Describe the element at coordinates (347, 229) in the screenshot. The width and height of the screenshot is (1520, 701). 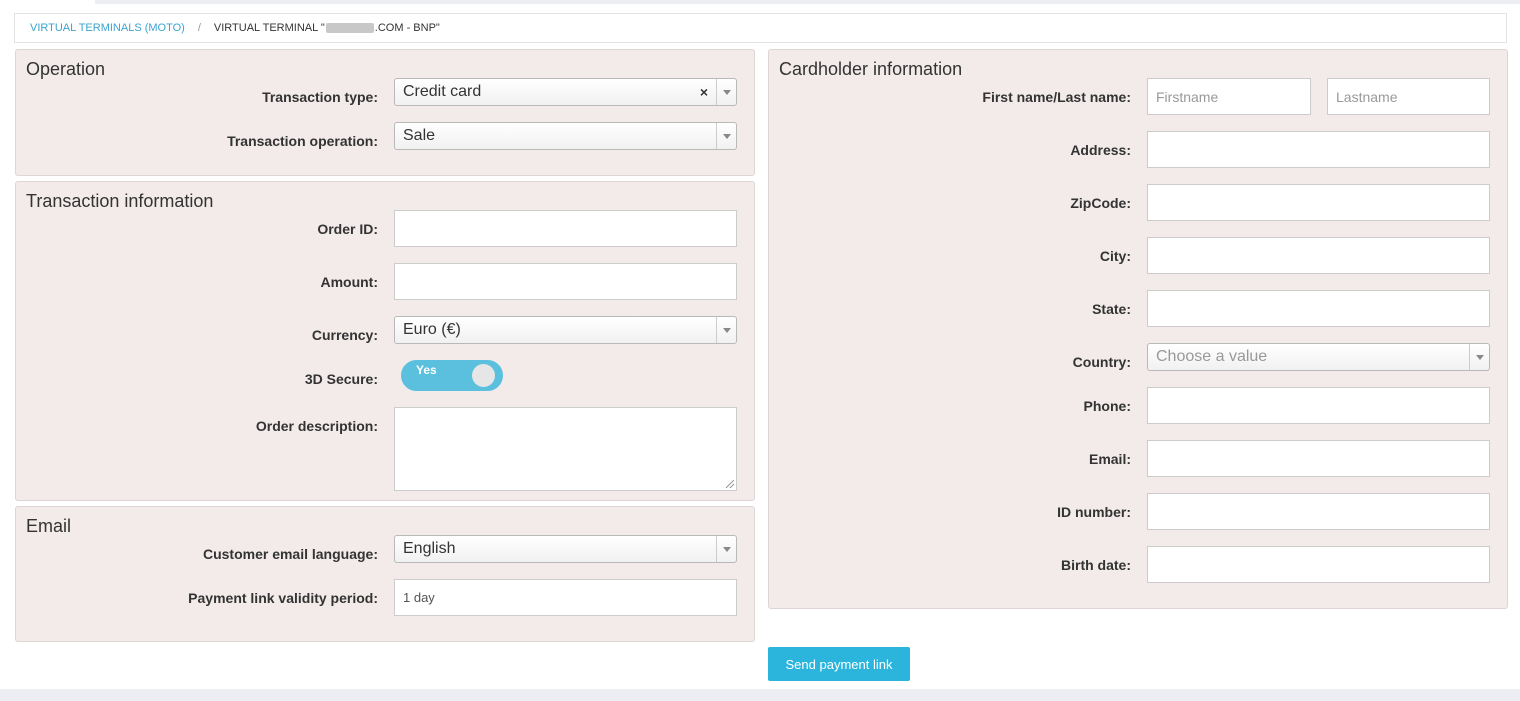
I see `order-id-label: Order ID:` at that location.